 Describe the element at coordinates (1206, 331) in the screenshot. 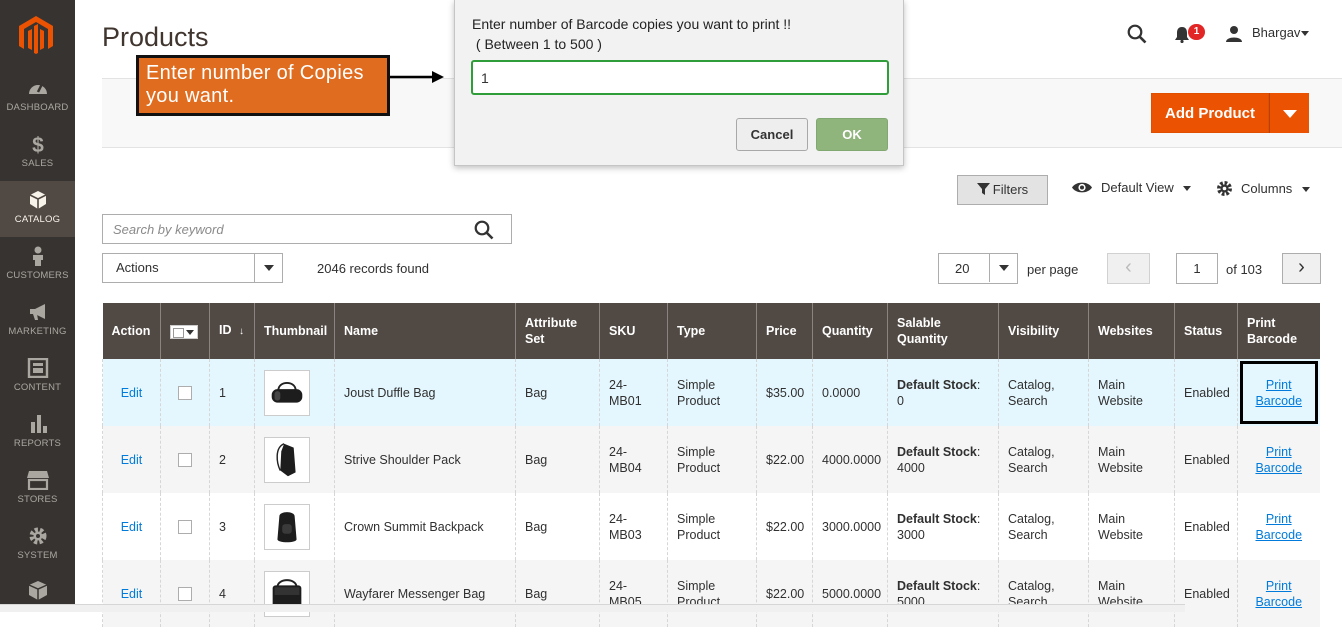

I see `column-header-status: Status` at that location.